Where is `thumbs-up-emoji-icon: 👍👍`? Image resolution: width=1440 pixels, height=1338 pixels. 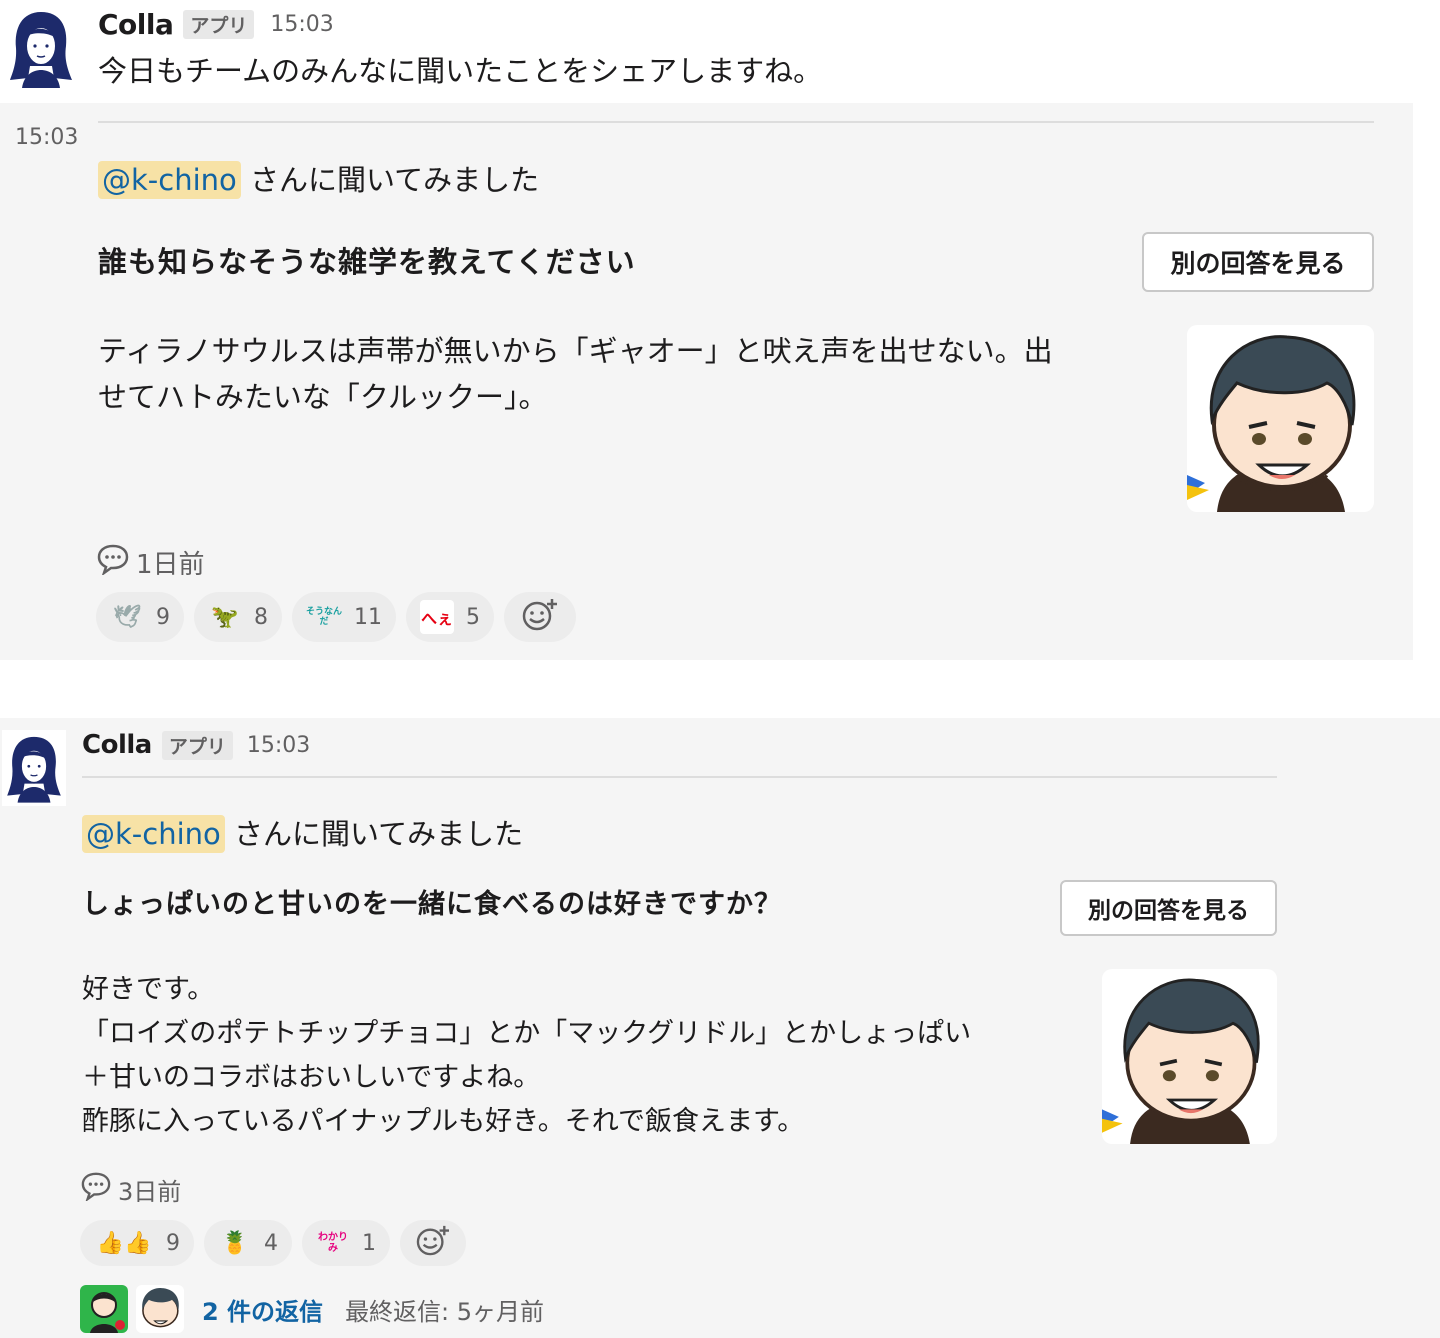 thumbs-up-emoji-icon: 👍👍 is located at coordinates (124, 1243).